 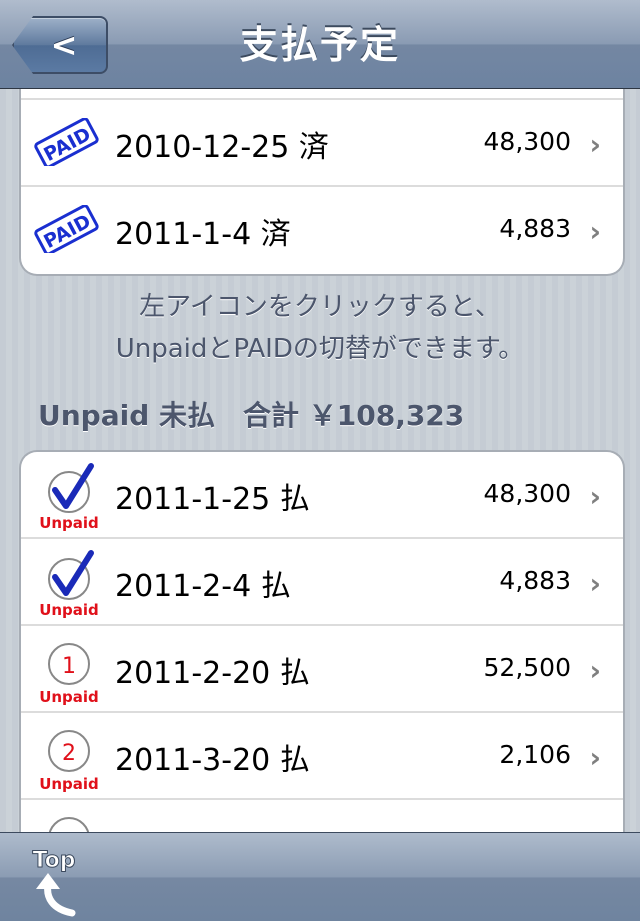 What do you see at coordinates (320, 307) in the screenshot?
I see `info-line-1: 左アイコンをクリックすると、` at bounding box center [320, 307].